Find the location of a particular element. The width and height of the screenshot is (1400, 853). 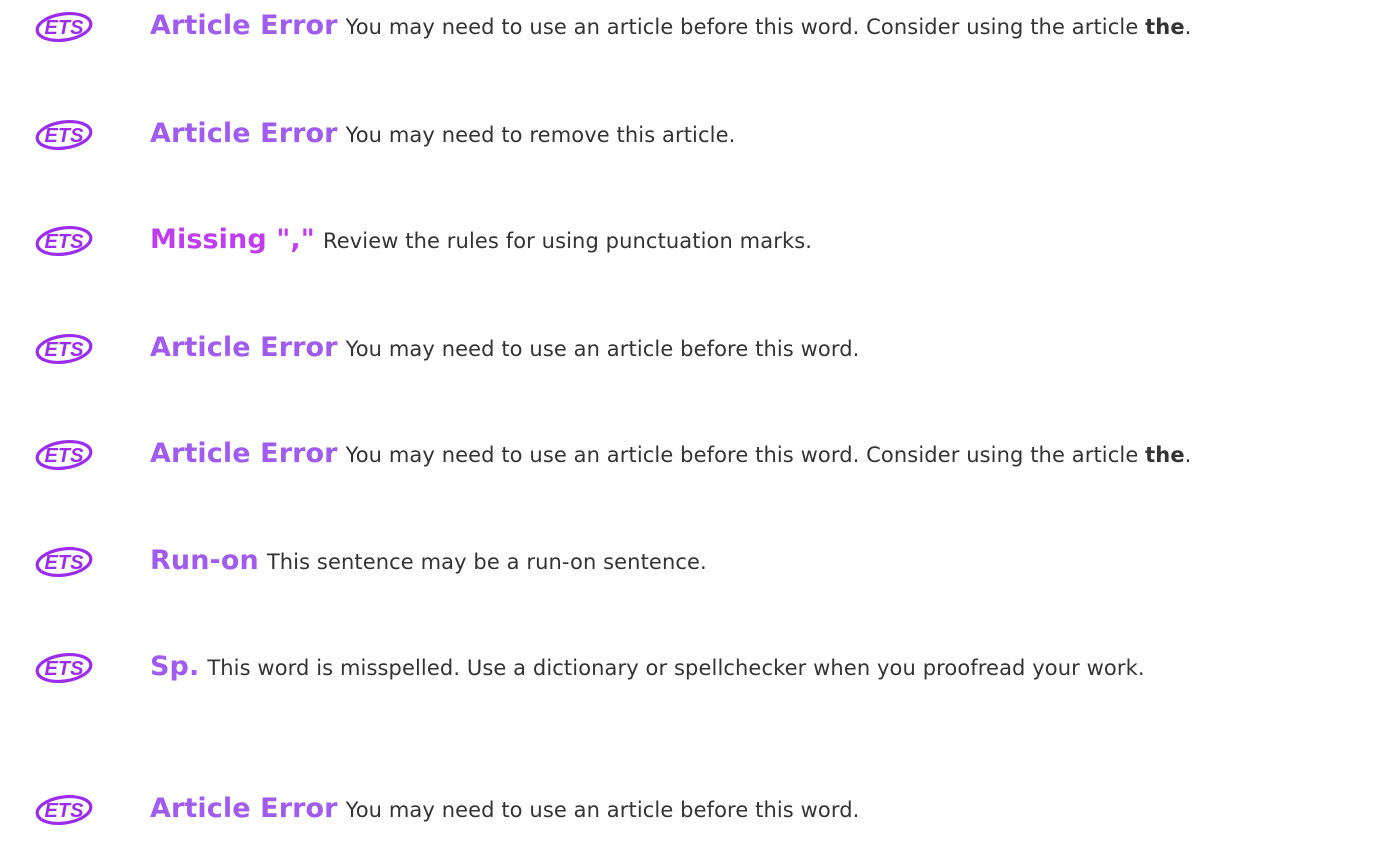

feedback-title: Sp. is located at coordinates (174, 666).